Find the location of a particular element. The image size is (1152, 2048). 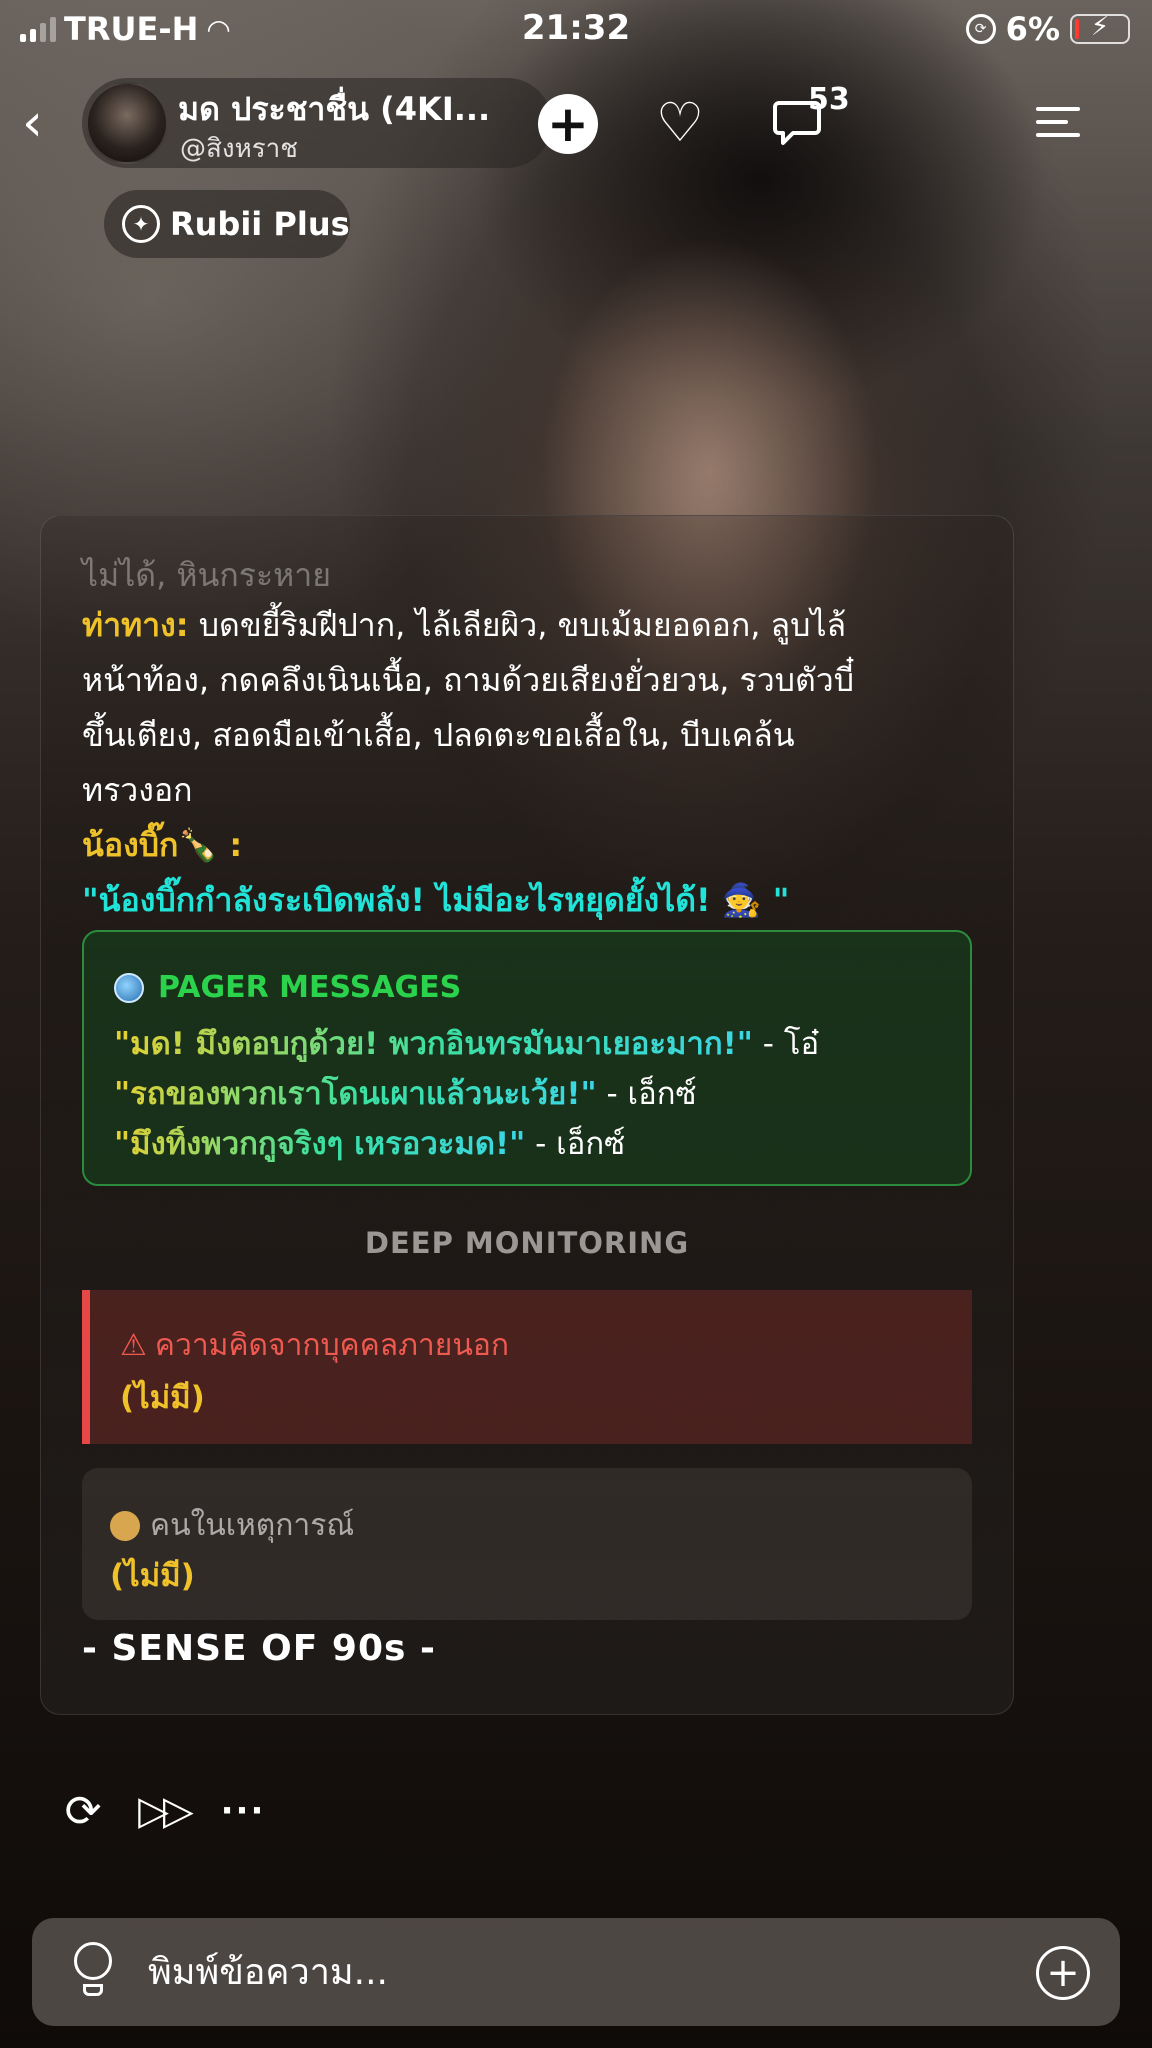

battery-icon: ⚡ is located at coordinates (1100, 28).